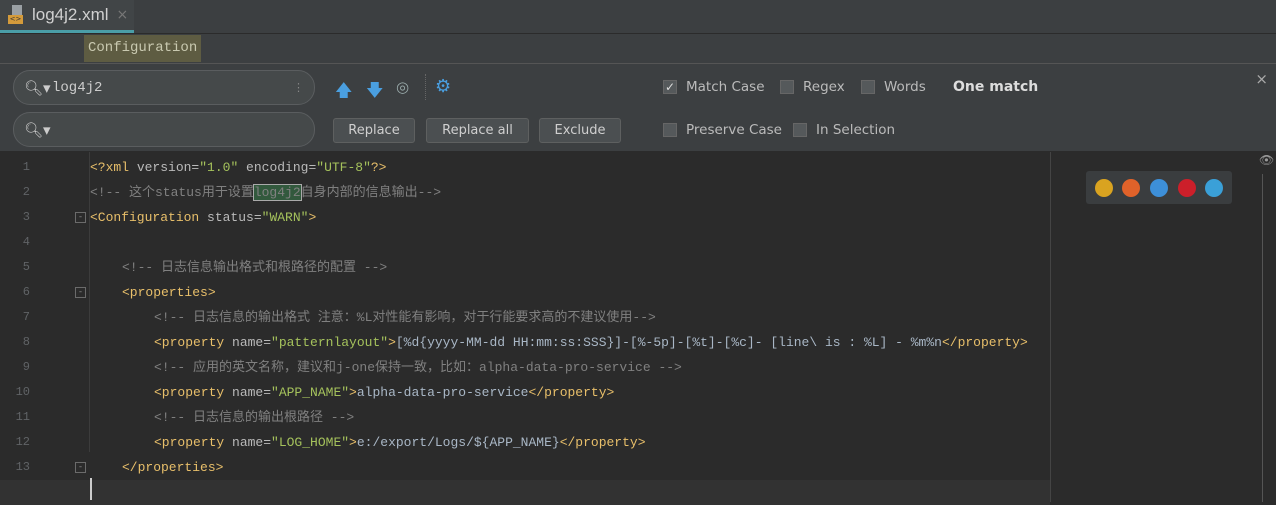 The height and width of the screenshot is (505, 1276). Describe the element at coordinates (173, 467) in the screenshot. I see `code-token: </properties>` at that location.